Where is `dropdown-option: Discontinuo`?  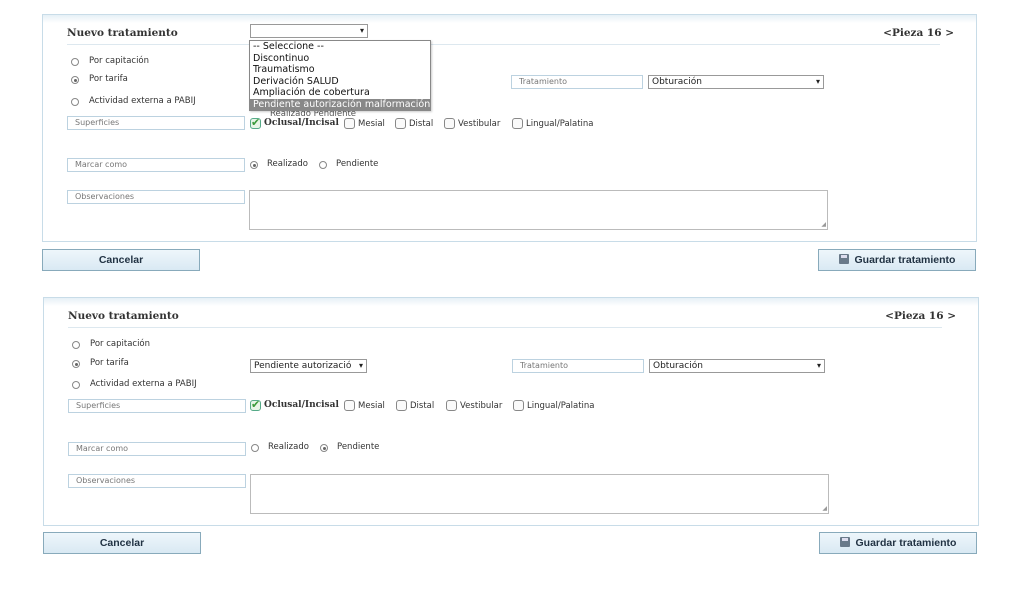 dropdown-option: Discontinuo is located at coordinates (340, 59).